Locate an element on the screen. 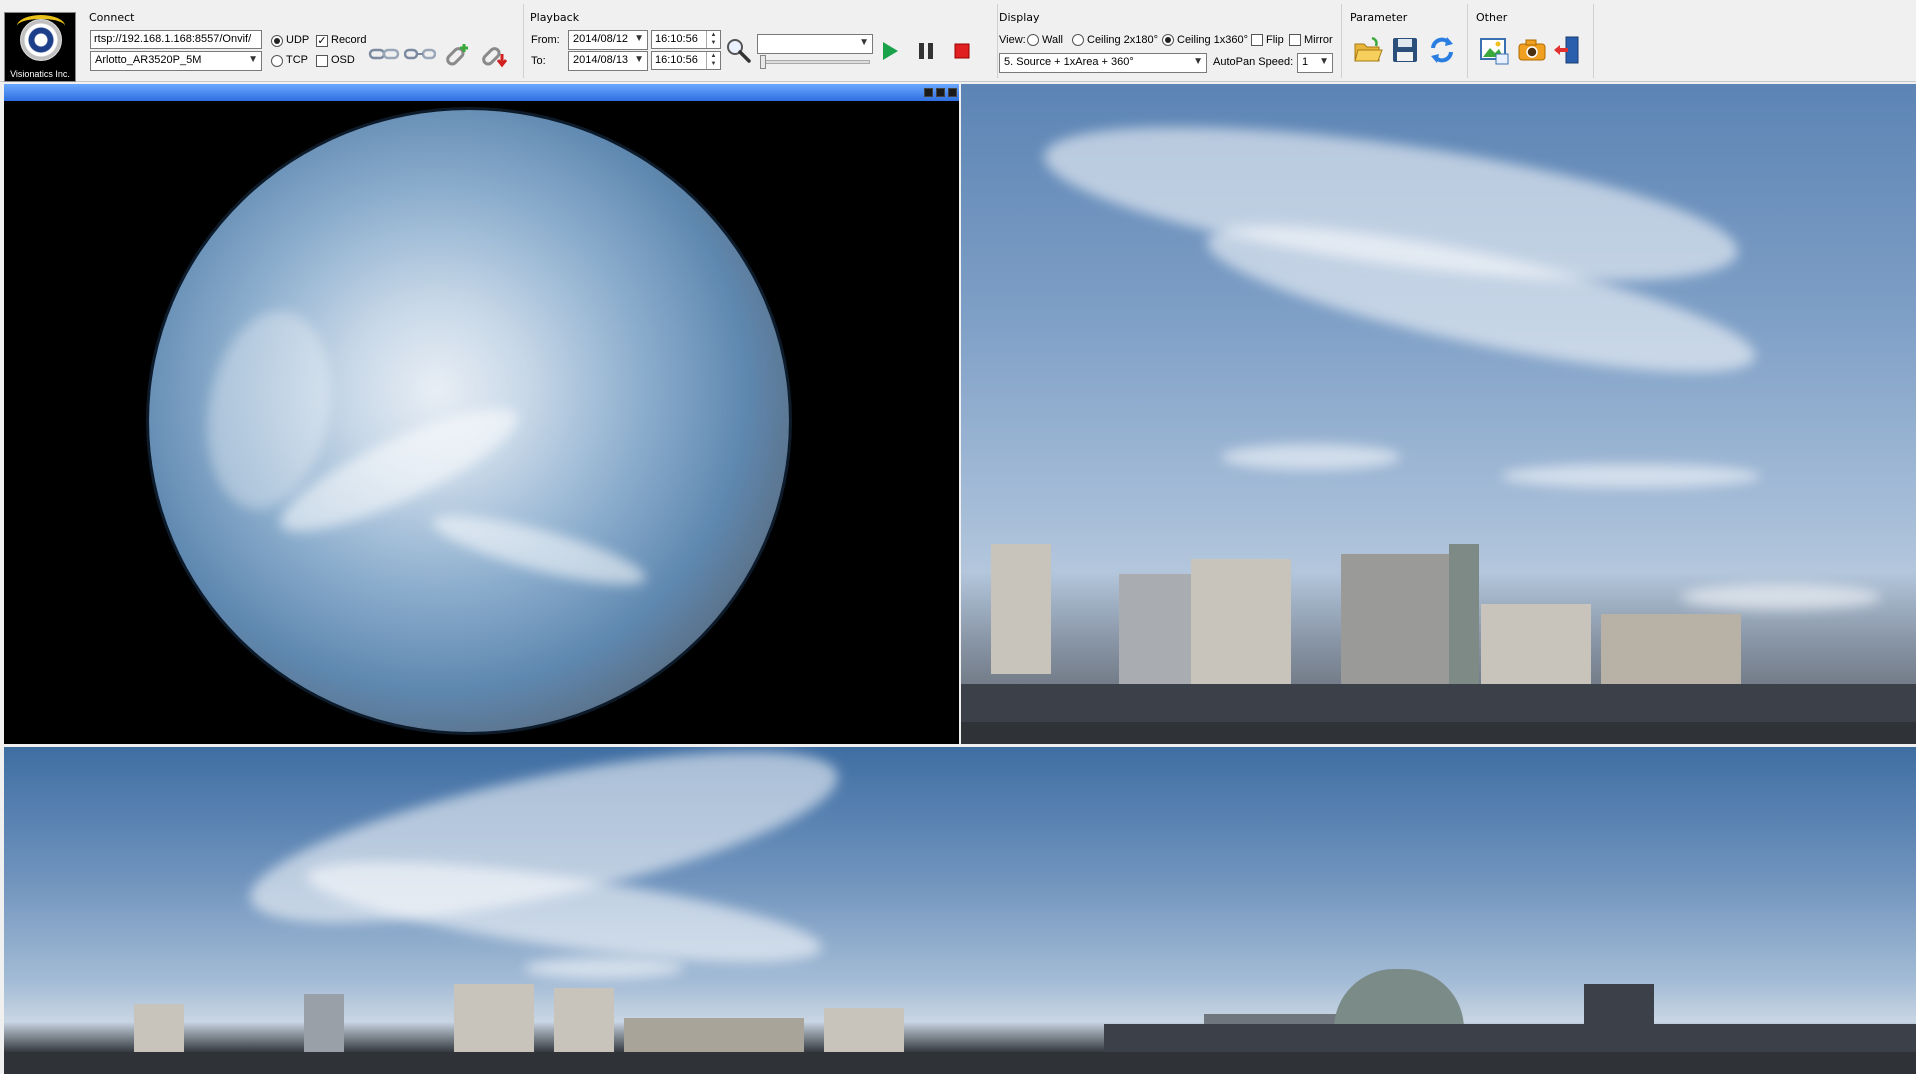  from-time-value: 16:10:56 is located at coordinates (676, 39).